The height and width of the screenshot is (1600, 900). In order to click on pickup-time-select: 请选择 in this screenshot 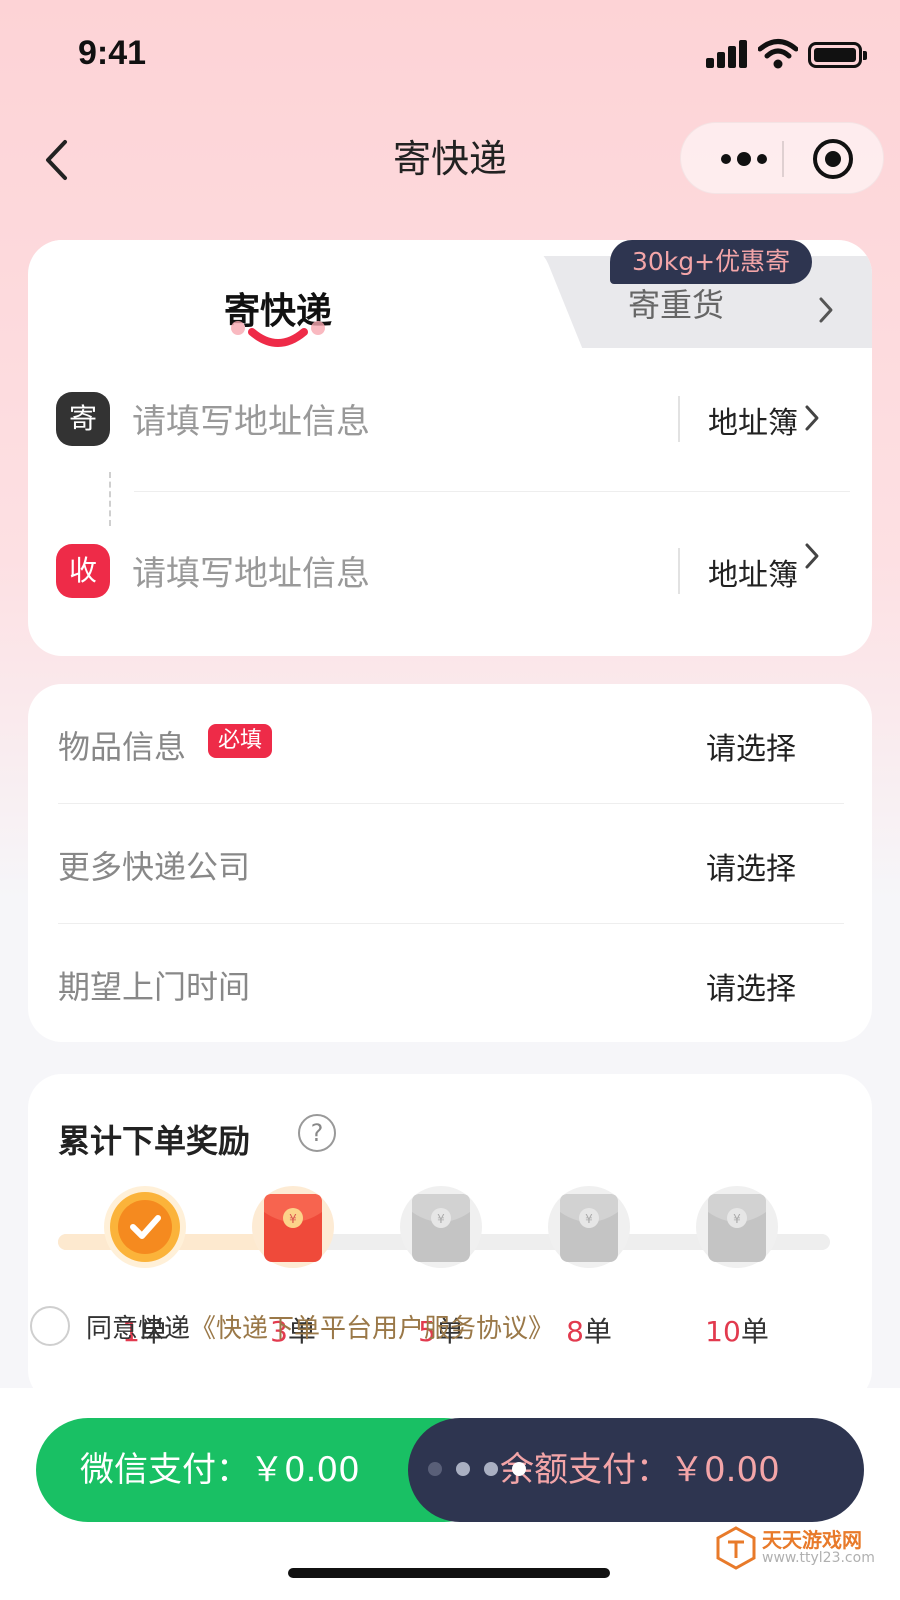, I will do `click(751, 986)`.